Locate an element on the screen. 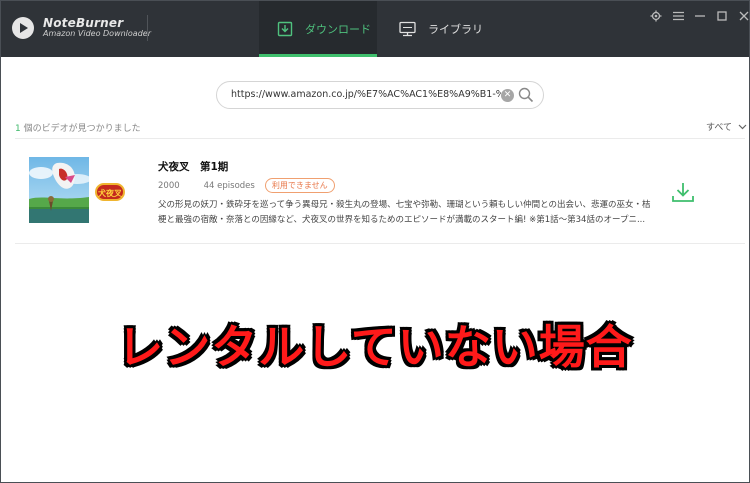 Image resolution: width=750 pixels, height=483 pixels. status-badge: 利用できません is located at coordinates (299, 185).